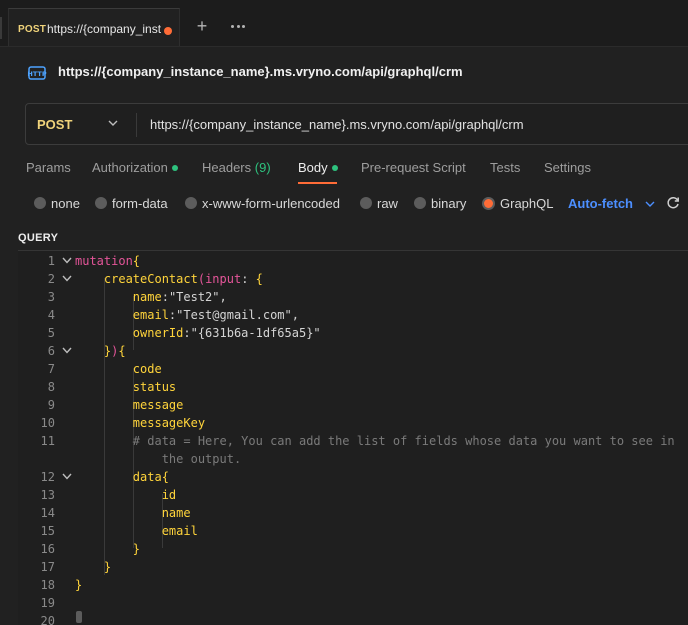 This screenshot has width=688, height=625. What do you see at coordinates (353, 261) in the screenshot?
I see `code-line: 1 mutation{` at bounding box center [353, 261].